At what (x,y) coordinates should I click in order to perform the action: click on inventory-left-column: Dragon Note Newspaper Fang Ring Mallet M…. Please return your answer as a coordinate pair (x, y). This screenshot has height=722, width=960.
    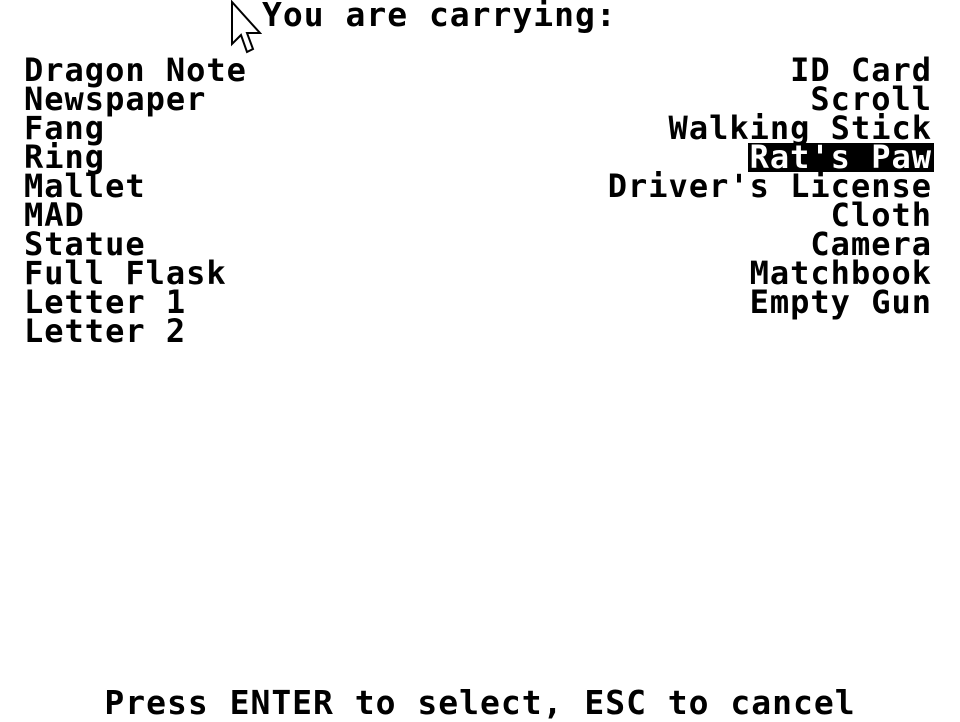
    Looking at the image, I should click on (135, 200).